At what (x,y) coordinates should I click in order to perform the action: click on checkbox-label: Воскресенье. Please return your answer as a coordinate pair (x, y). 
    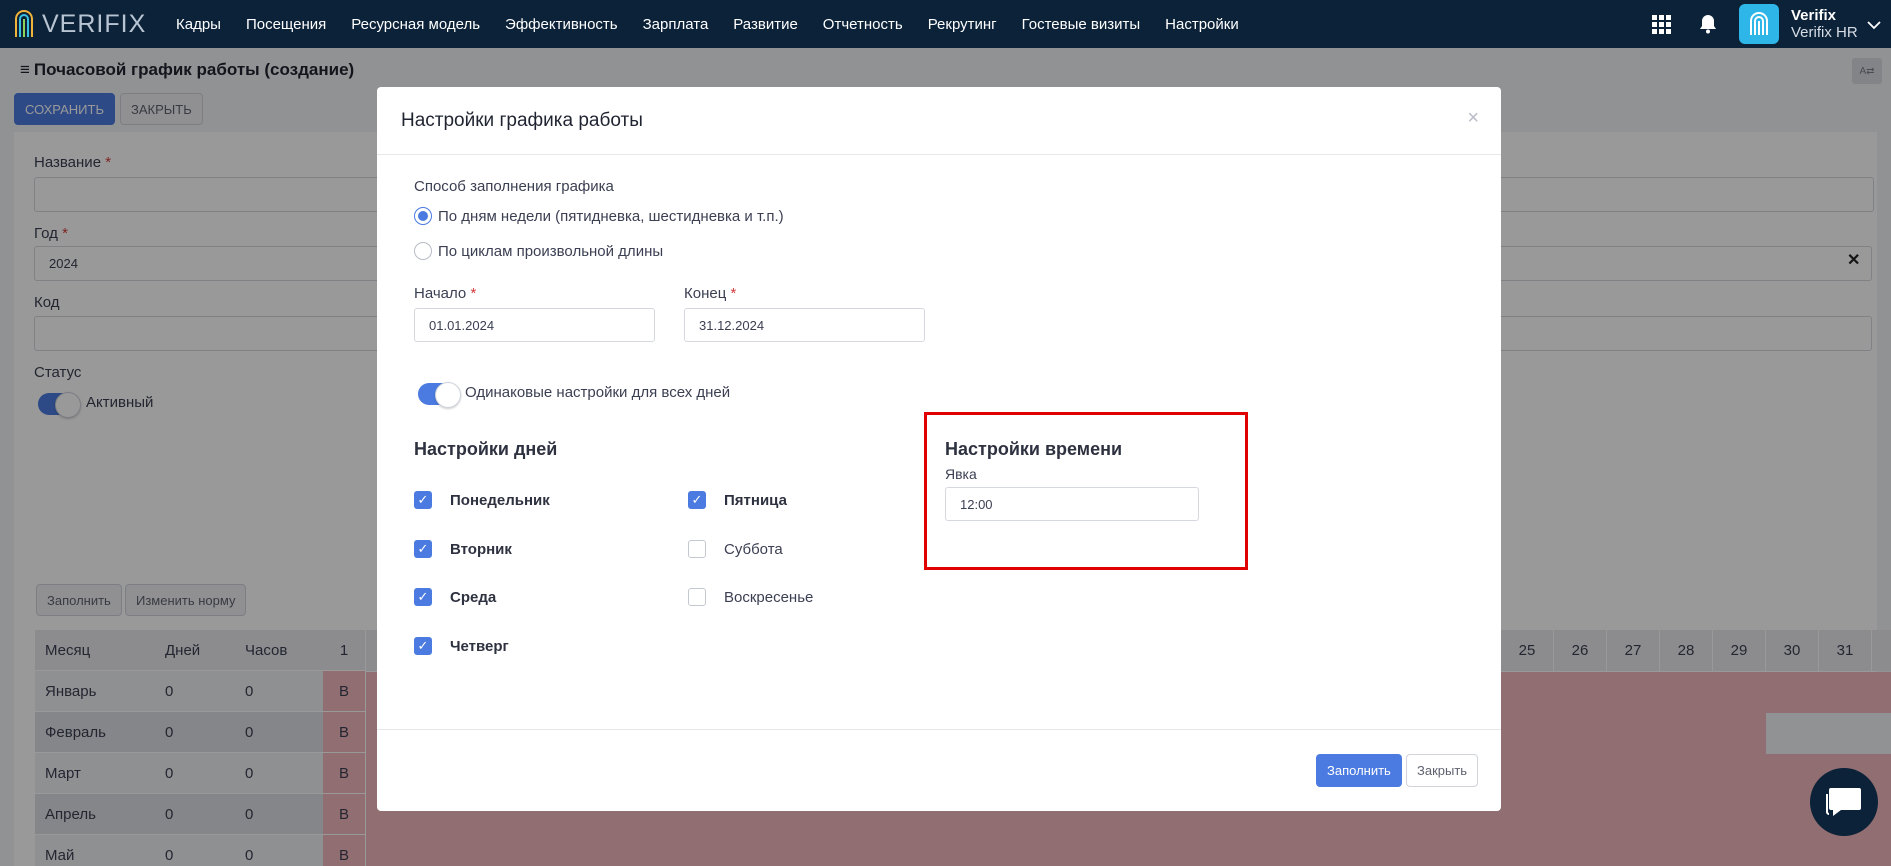
    Looking at the image, I should click on (769, 597).